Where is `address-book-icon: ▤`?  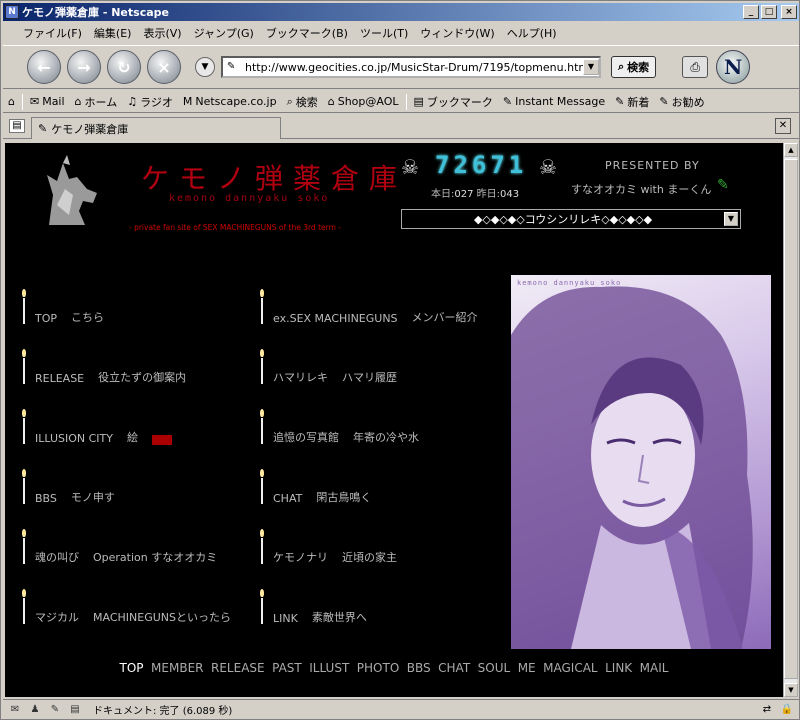
address-book-icon: ▤ is located at coordinates (75, 710).